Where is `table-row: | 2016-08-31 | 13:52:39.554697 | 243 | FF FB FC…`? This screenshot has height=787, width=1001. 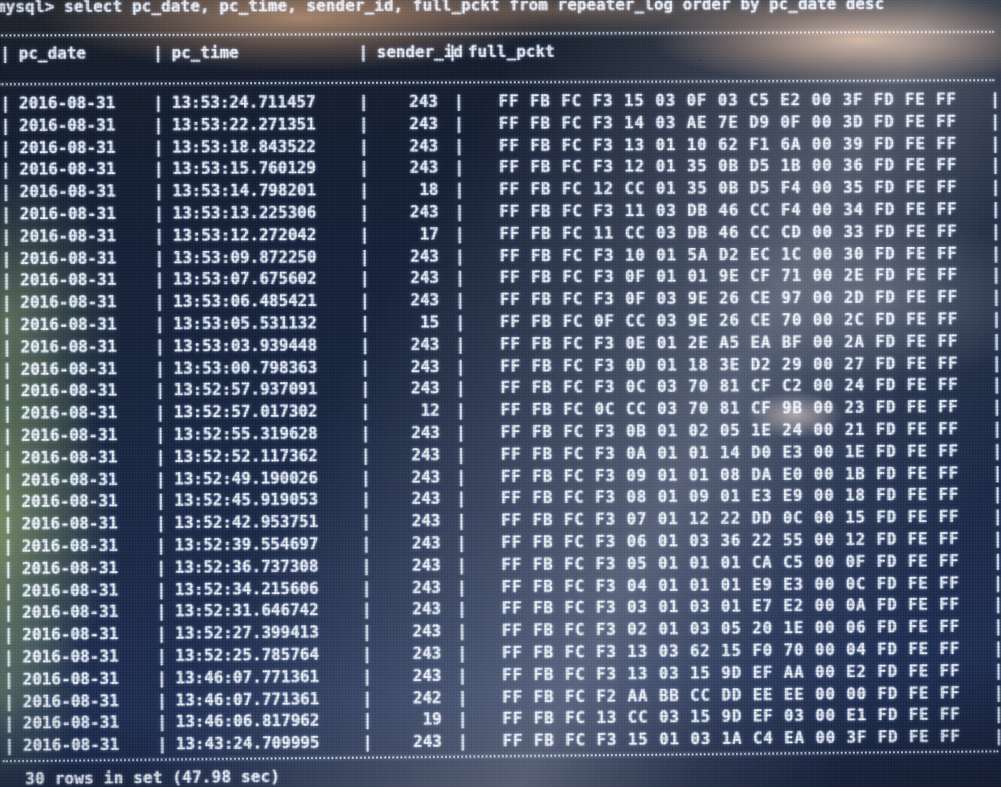 table-row: | 2016-08-31 | 13:52:39.554697 | 243 | FF FB FC… is located at coordinates (500, 543).